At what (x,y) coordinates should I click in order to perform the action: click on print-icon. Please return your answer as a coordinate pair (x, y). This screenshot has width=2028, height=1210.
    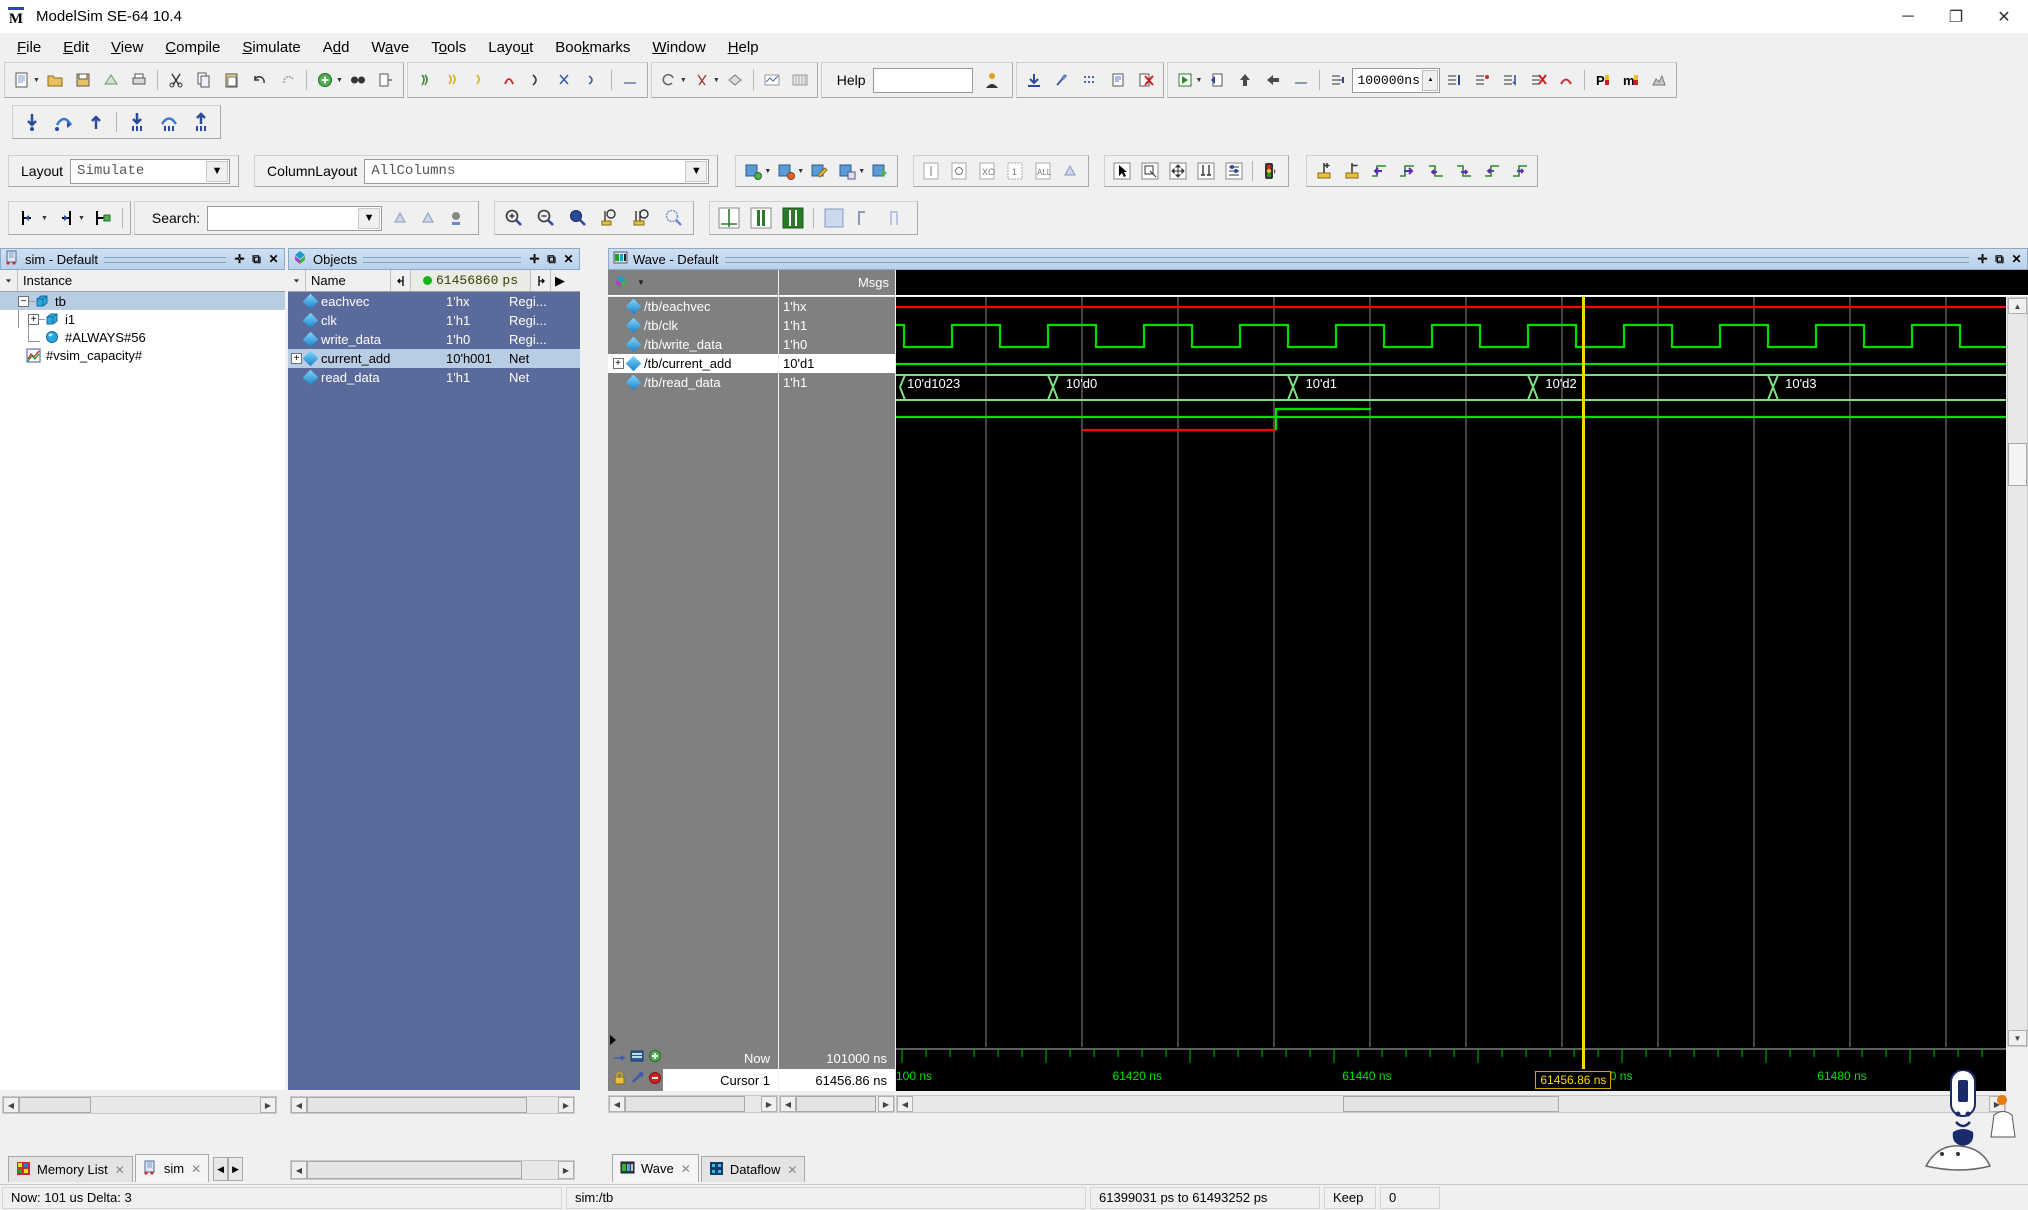
    Looking at the image, I should click on (139, 80).